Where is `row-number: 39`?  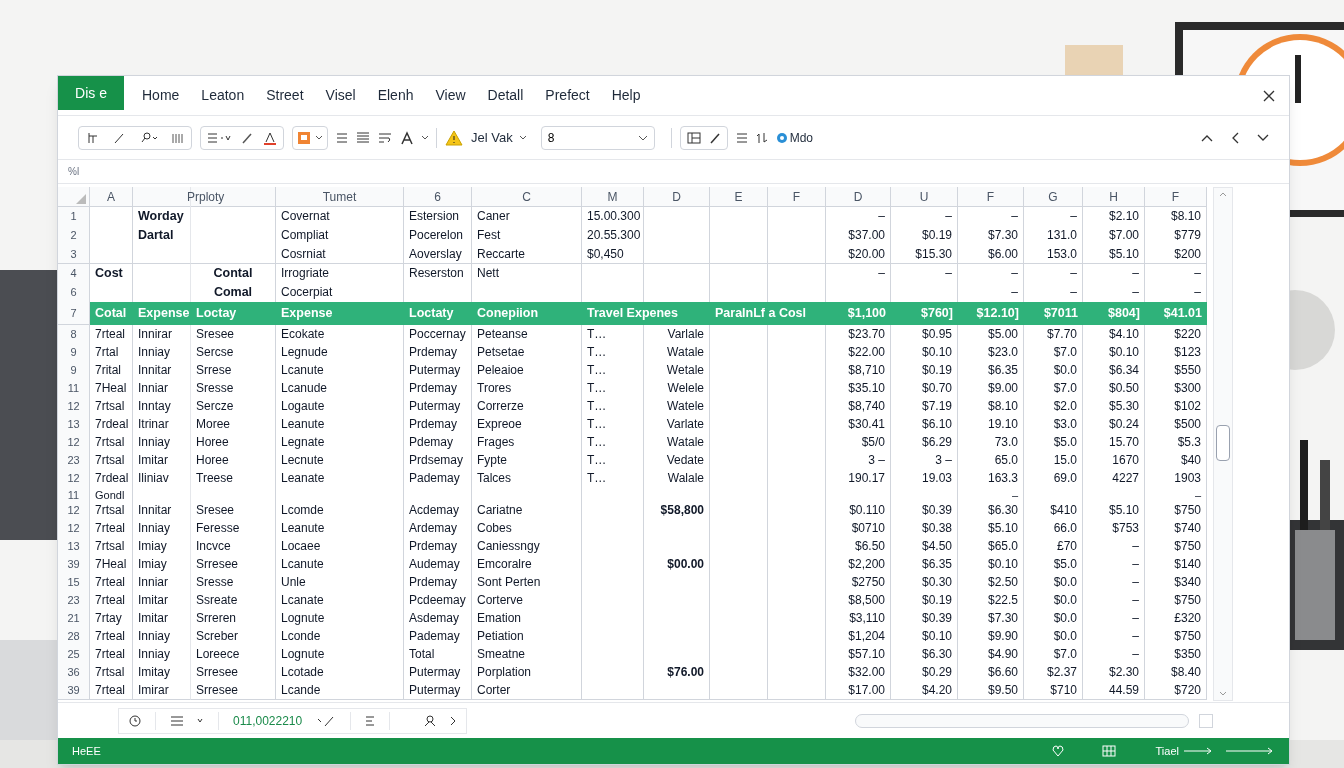
row-number: 39 is located at coordinates (74, 690).